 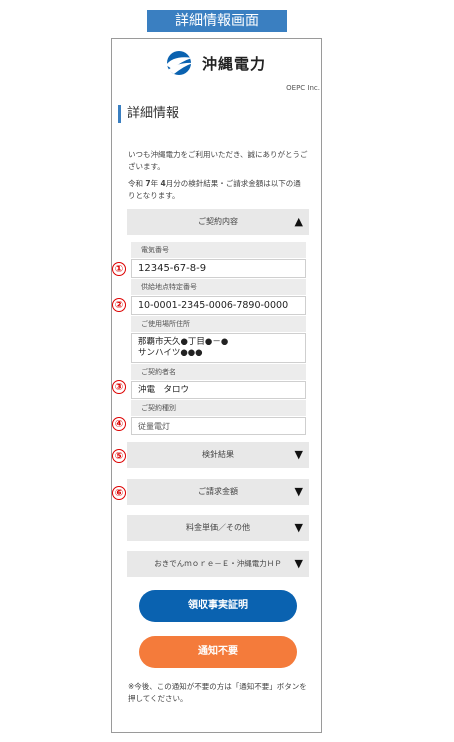 What do you see at coordinates (218, 160) in the screenshot?
I see `intro-line1: いつも沖縄電力をご利用いただき、誠にありがとうございます。` at bounding box center [218, 160].